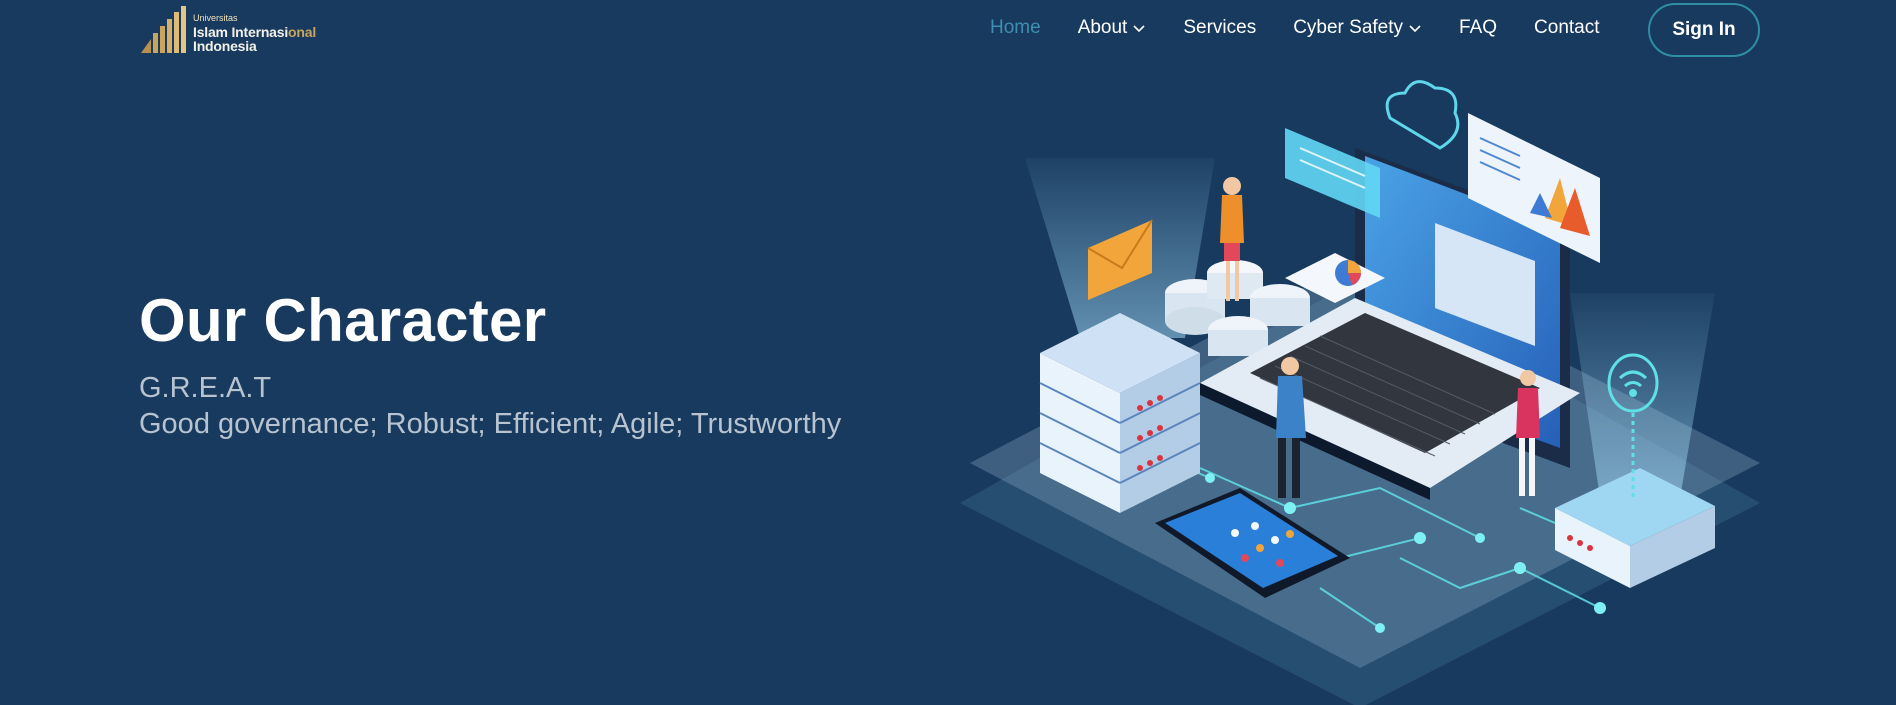 This screenshot has height=705, width=1896. I want to click on hero-title: Our Character, so click(343, 320).